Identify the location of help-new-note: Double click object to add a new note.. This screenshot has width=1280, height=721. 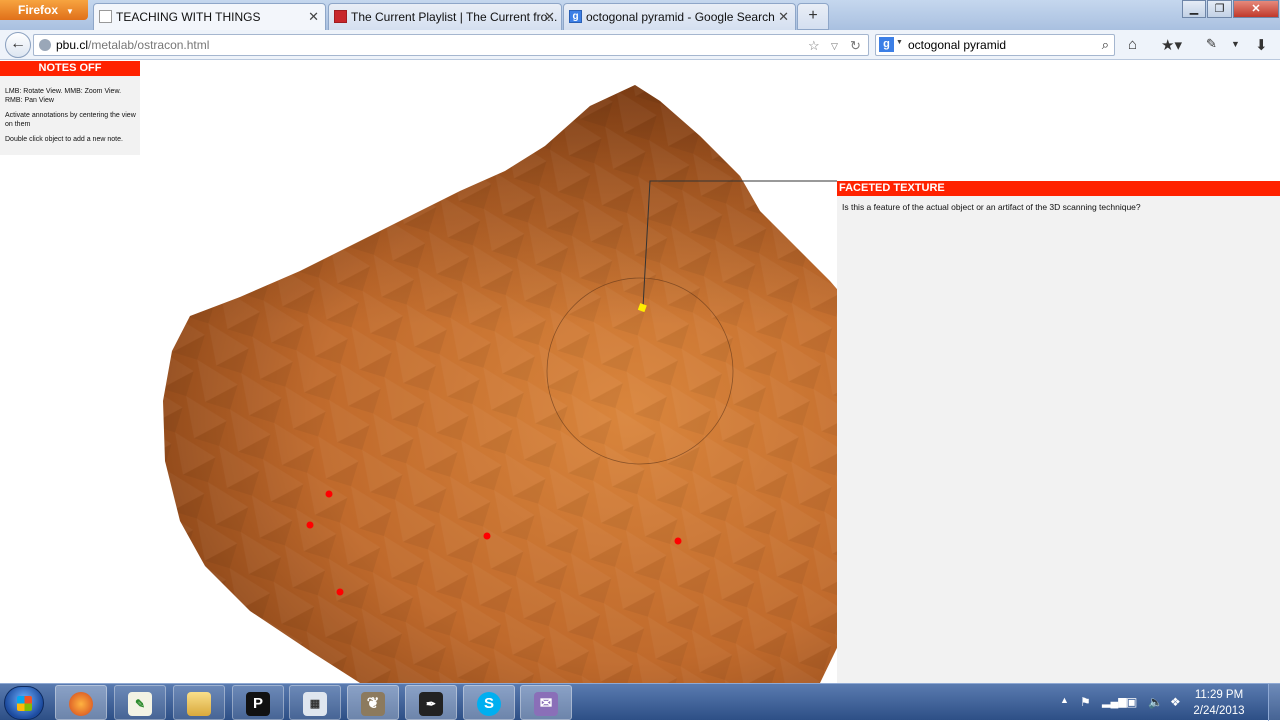
(64, 139).